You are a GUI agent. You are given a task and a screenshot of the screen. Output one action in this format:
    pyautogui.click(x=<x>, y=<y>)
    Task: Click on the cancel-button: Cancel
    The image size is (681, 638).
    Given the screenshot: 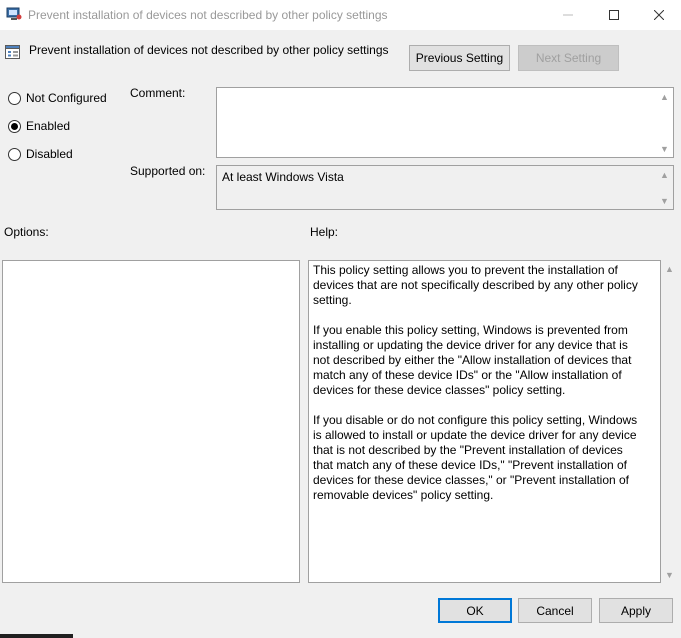 What is the action you would take?
    pyautogui.click(x=555, y=610)
    